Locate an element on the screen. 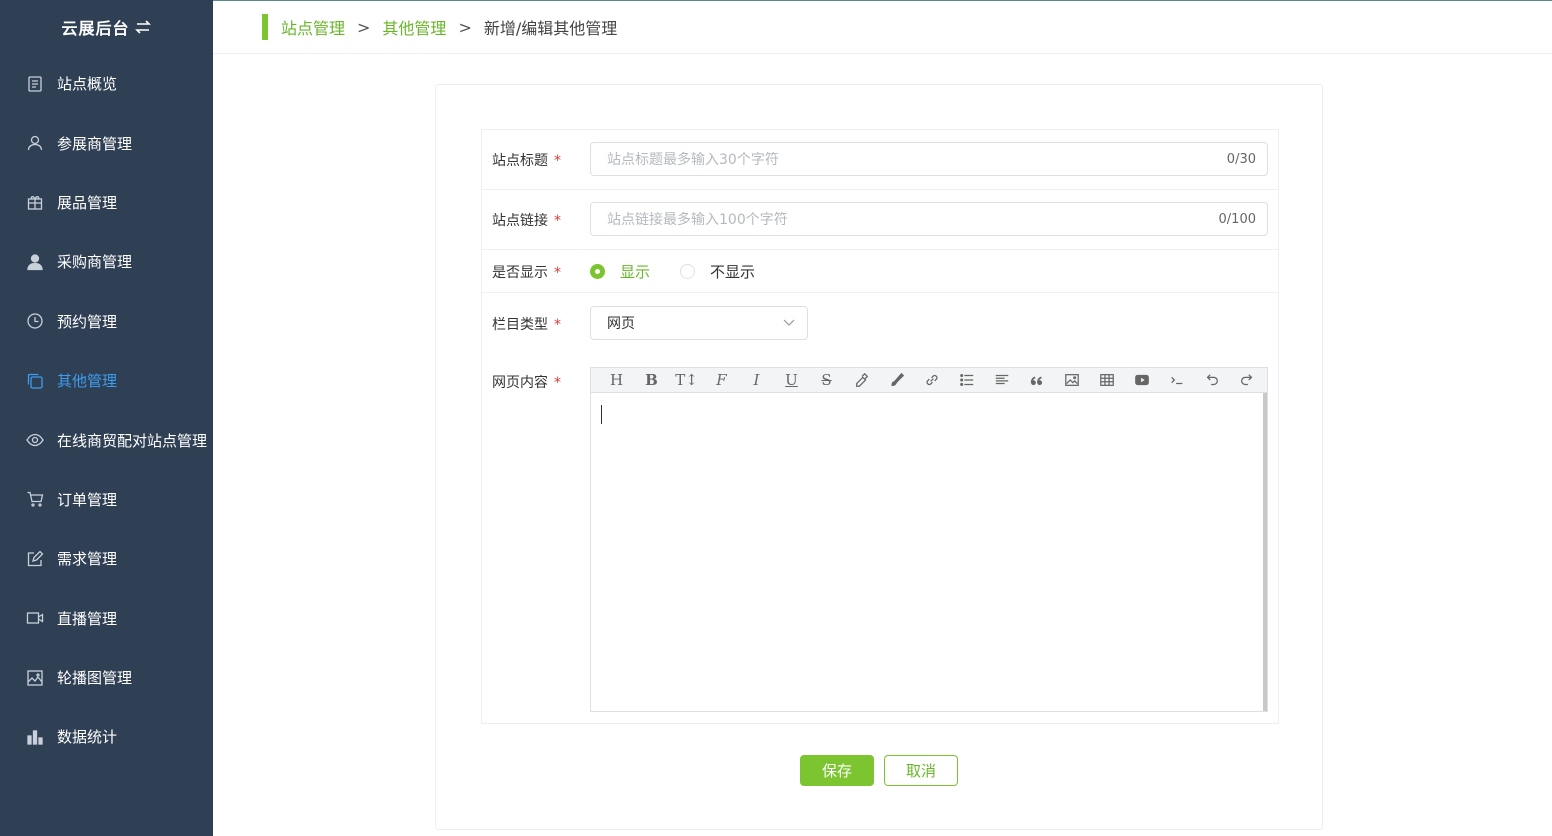 The height and width of the screenshot is (836, 1552). sidebar-item-label: 采购商管理 is located at coordinates (95, 262).